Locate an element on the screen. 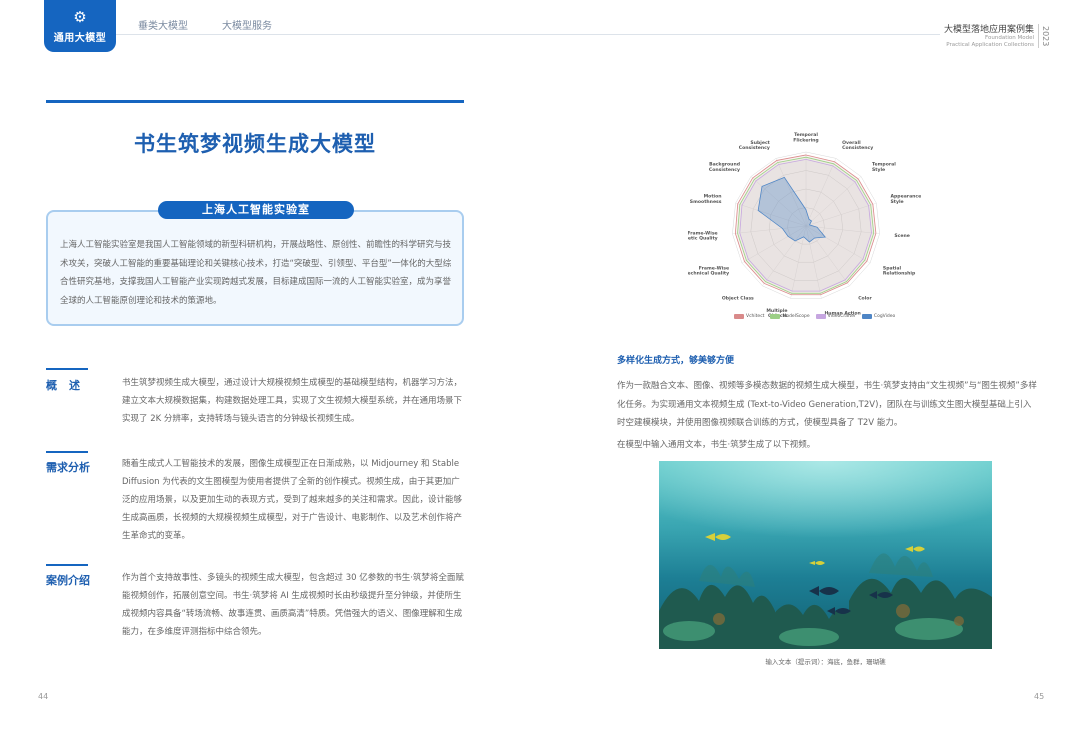  legend-item-cogvideo: CogVideo is located at coordinates (878, 316).